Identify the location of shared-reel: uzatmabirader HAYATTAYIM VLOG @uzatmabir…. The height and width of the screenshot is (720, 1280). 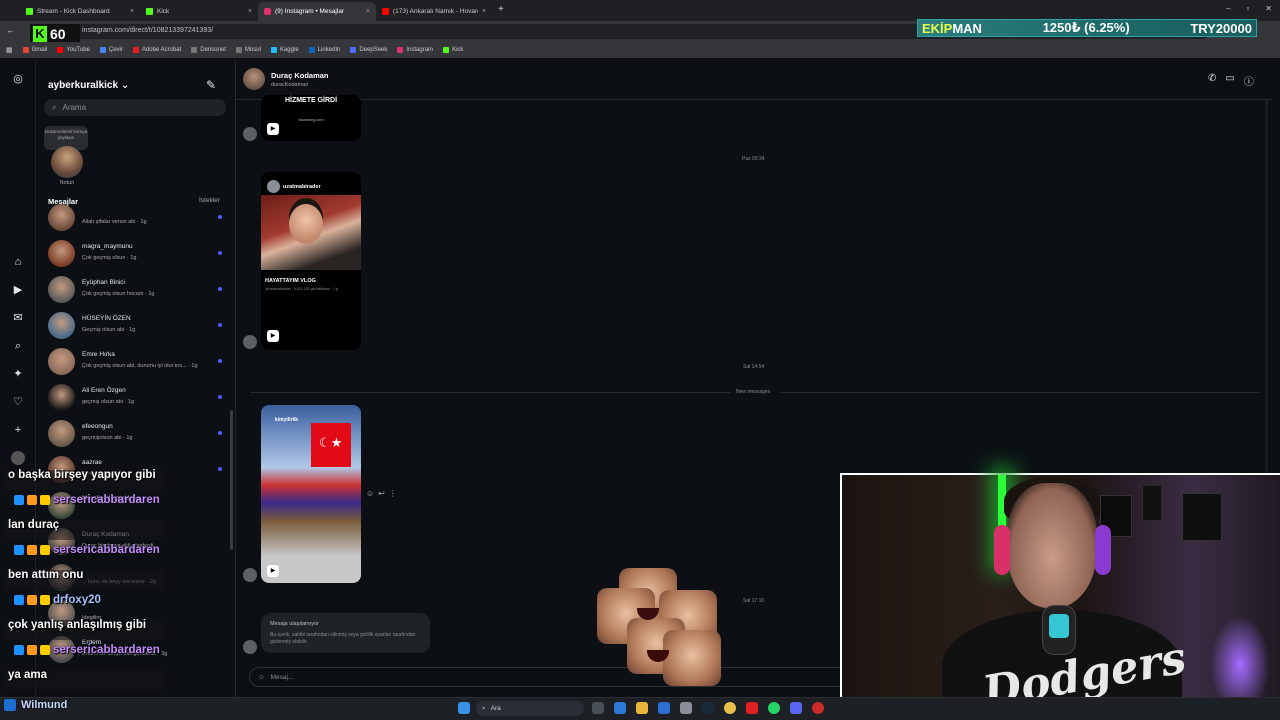
(311, 261).